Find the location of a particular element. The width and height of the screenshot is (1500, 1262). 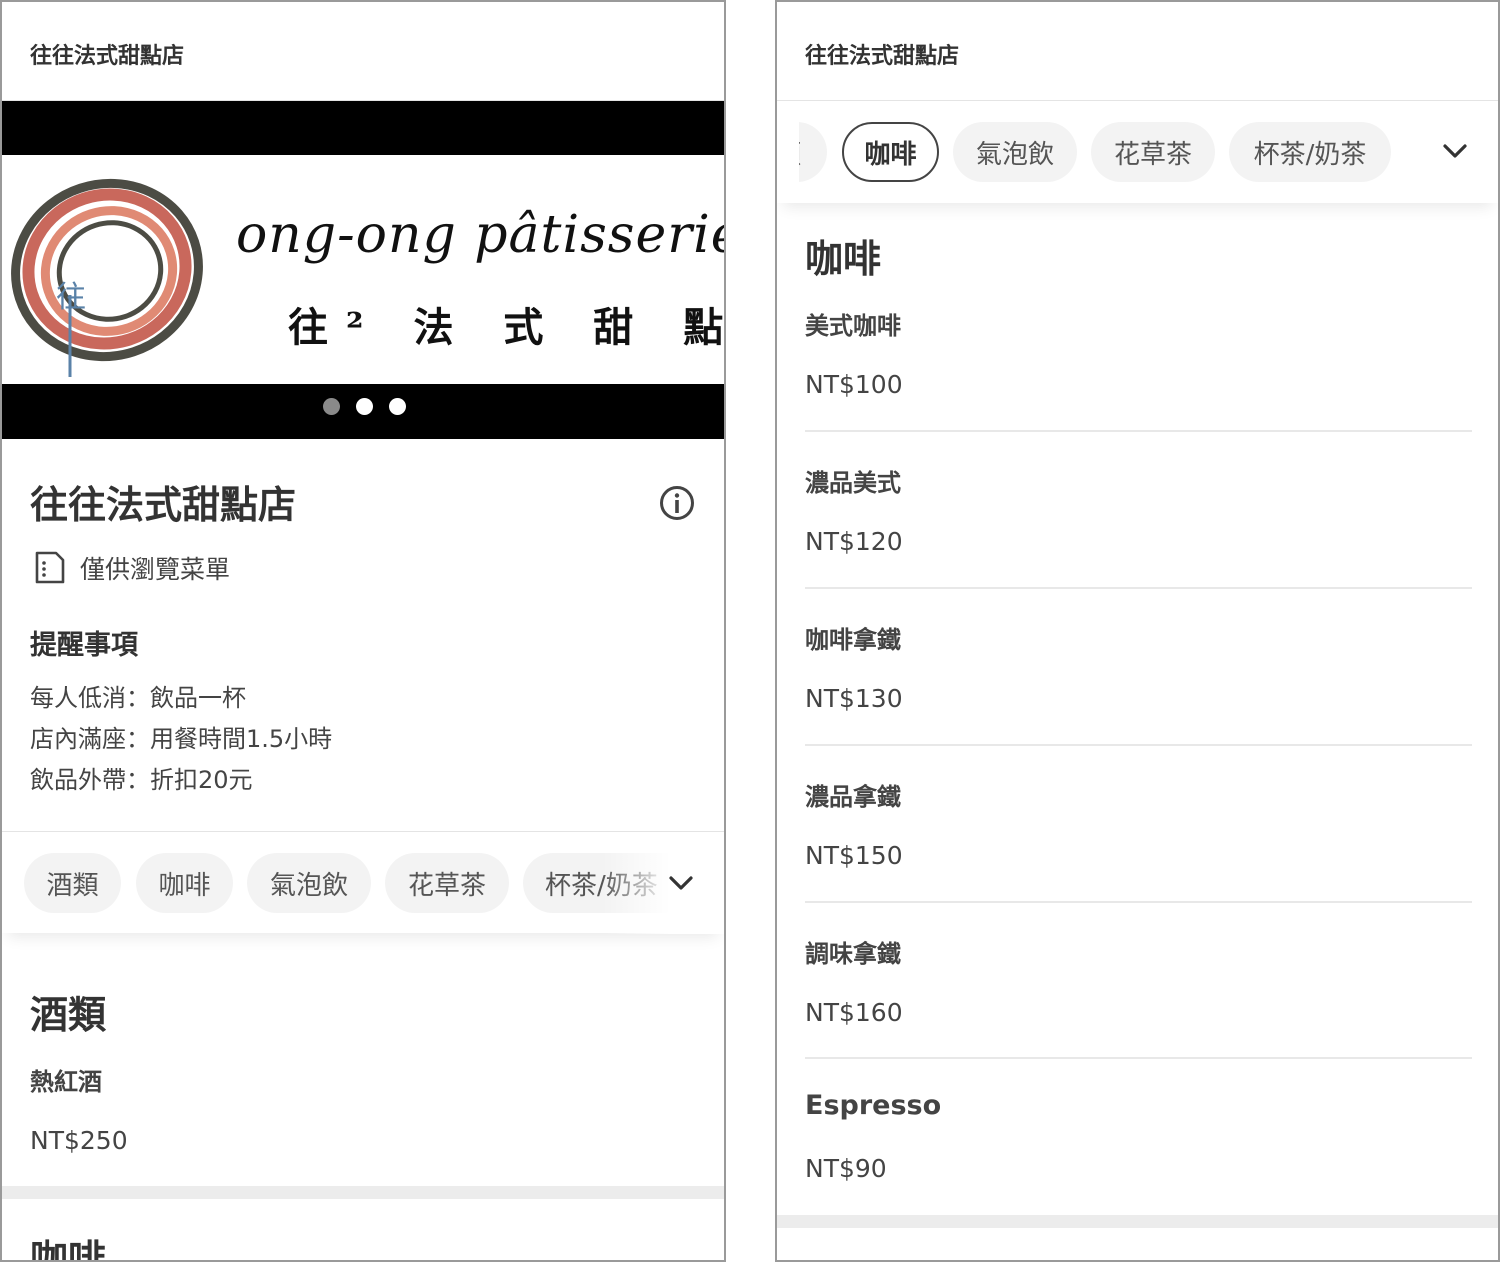

banner-slide: 往 ong-ong pâtisserie 往² 法 式 甜 點 店 is located at coordinates (364, 269).